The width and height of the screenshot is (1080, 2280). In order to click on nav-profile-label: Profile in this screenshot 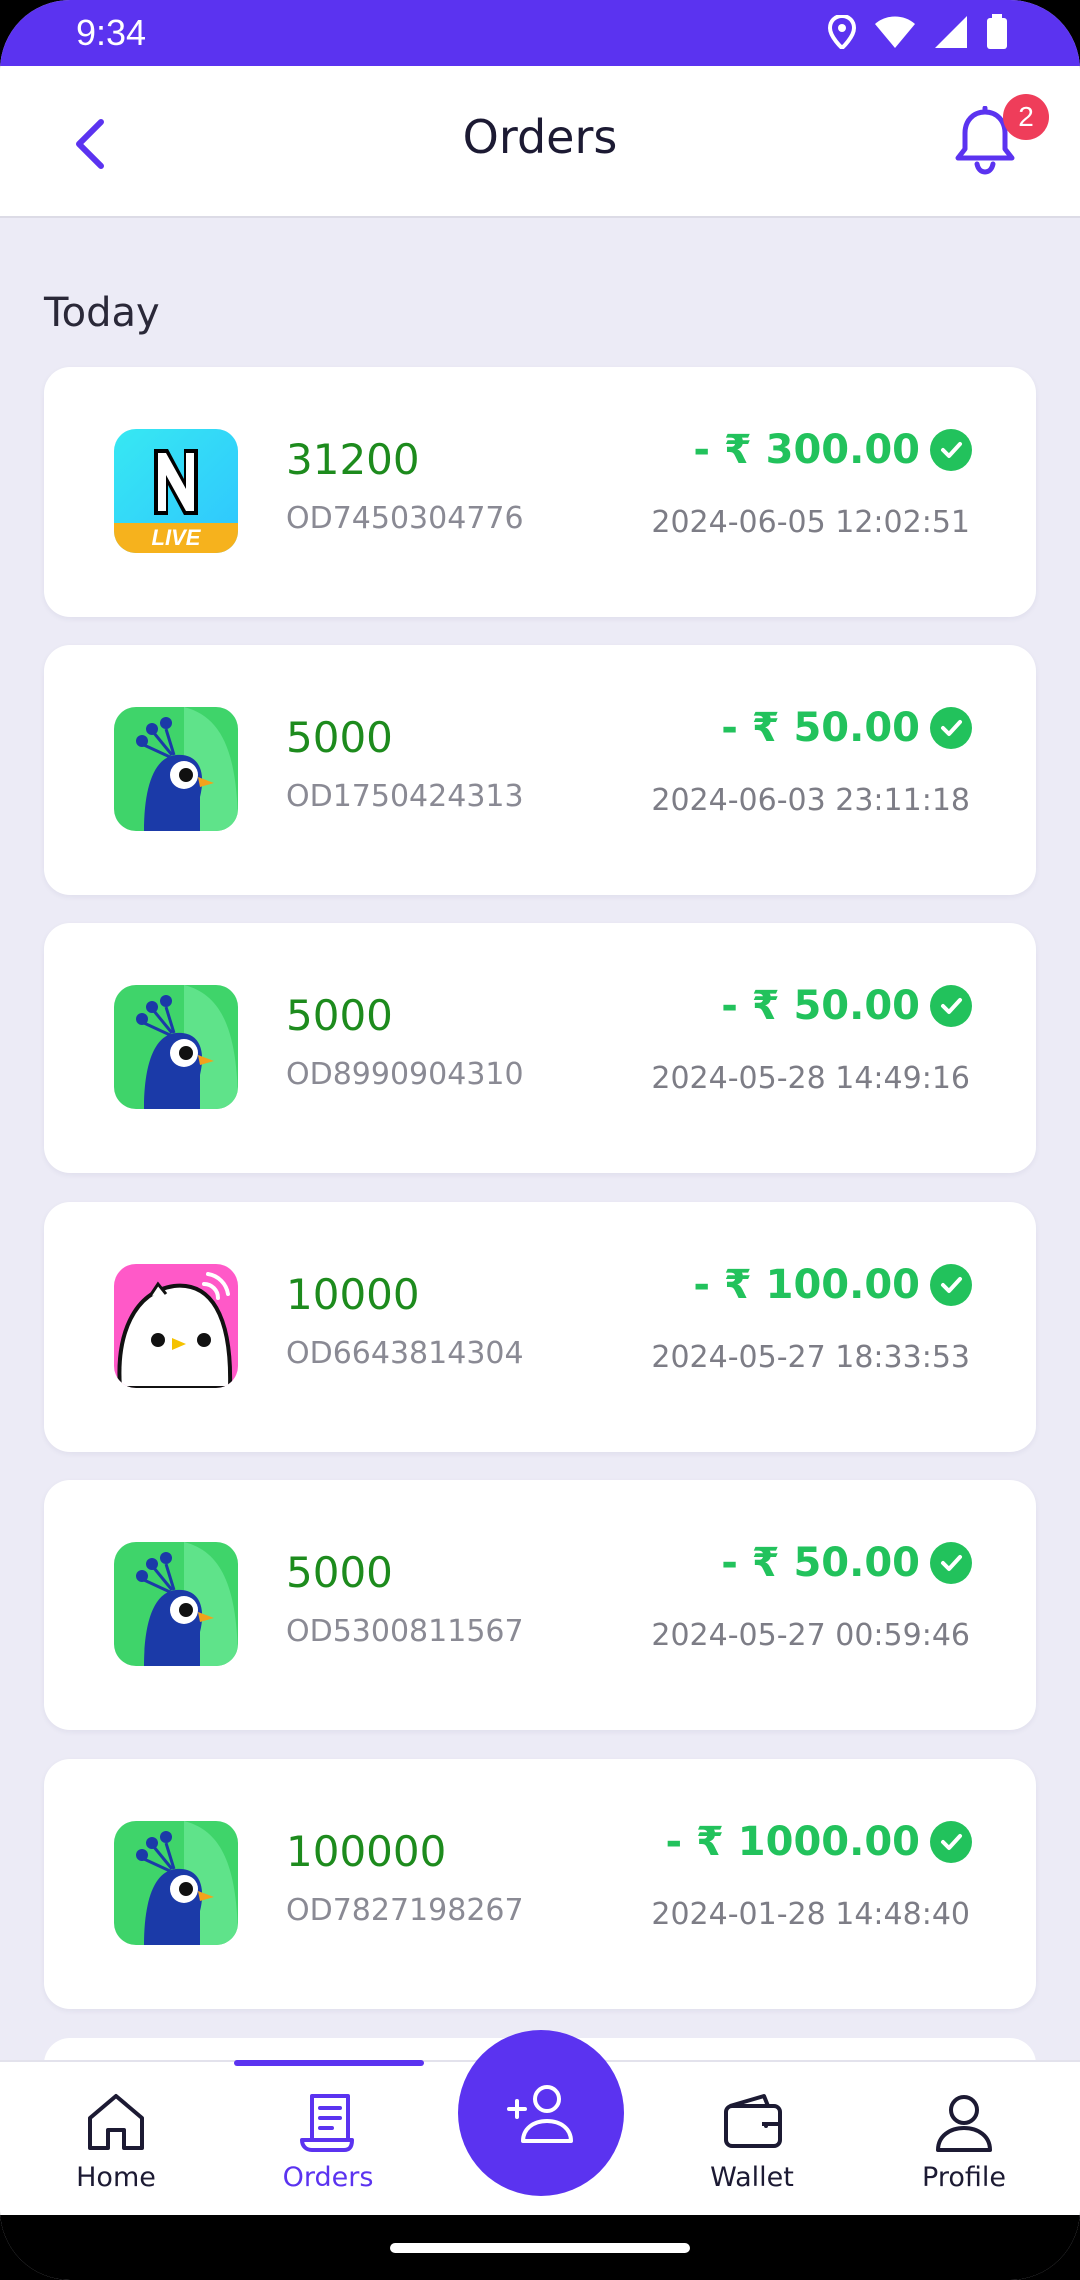, I will do `click(964, 2177)`.